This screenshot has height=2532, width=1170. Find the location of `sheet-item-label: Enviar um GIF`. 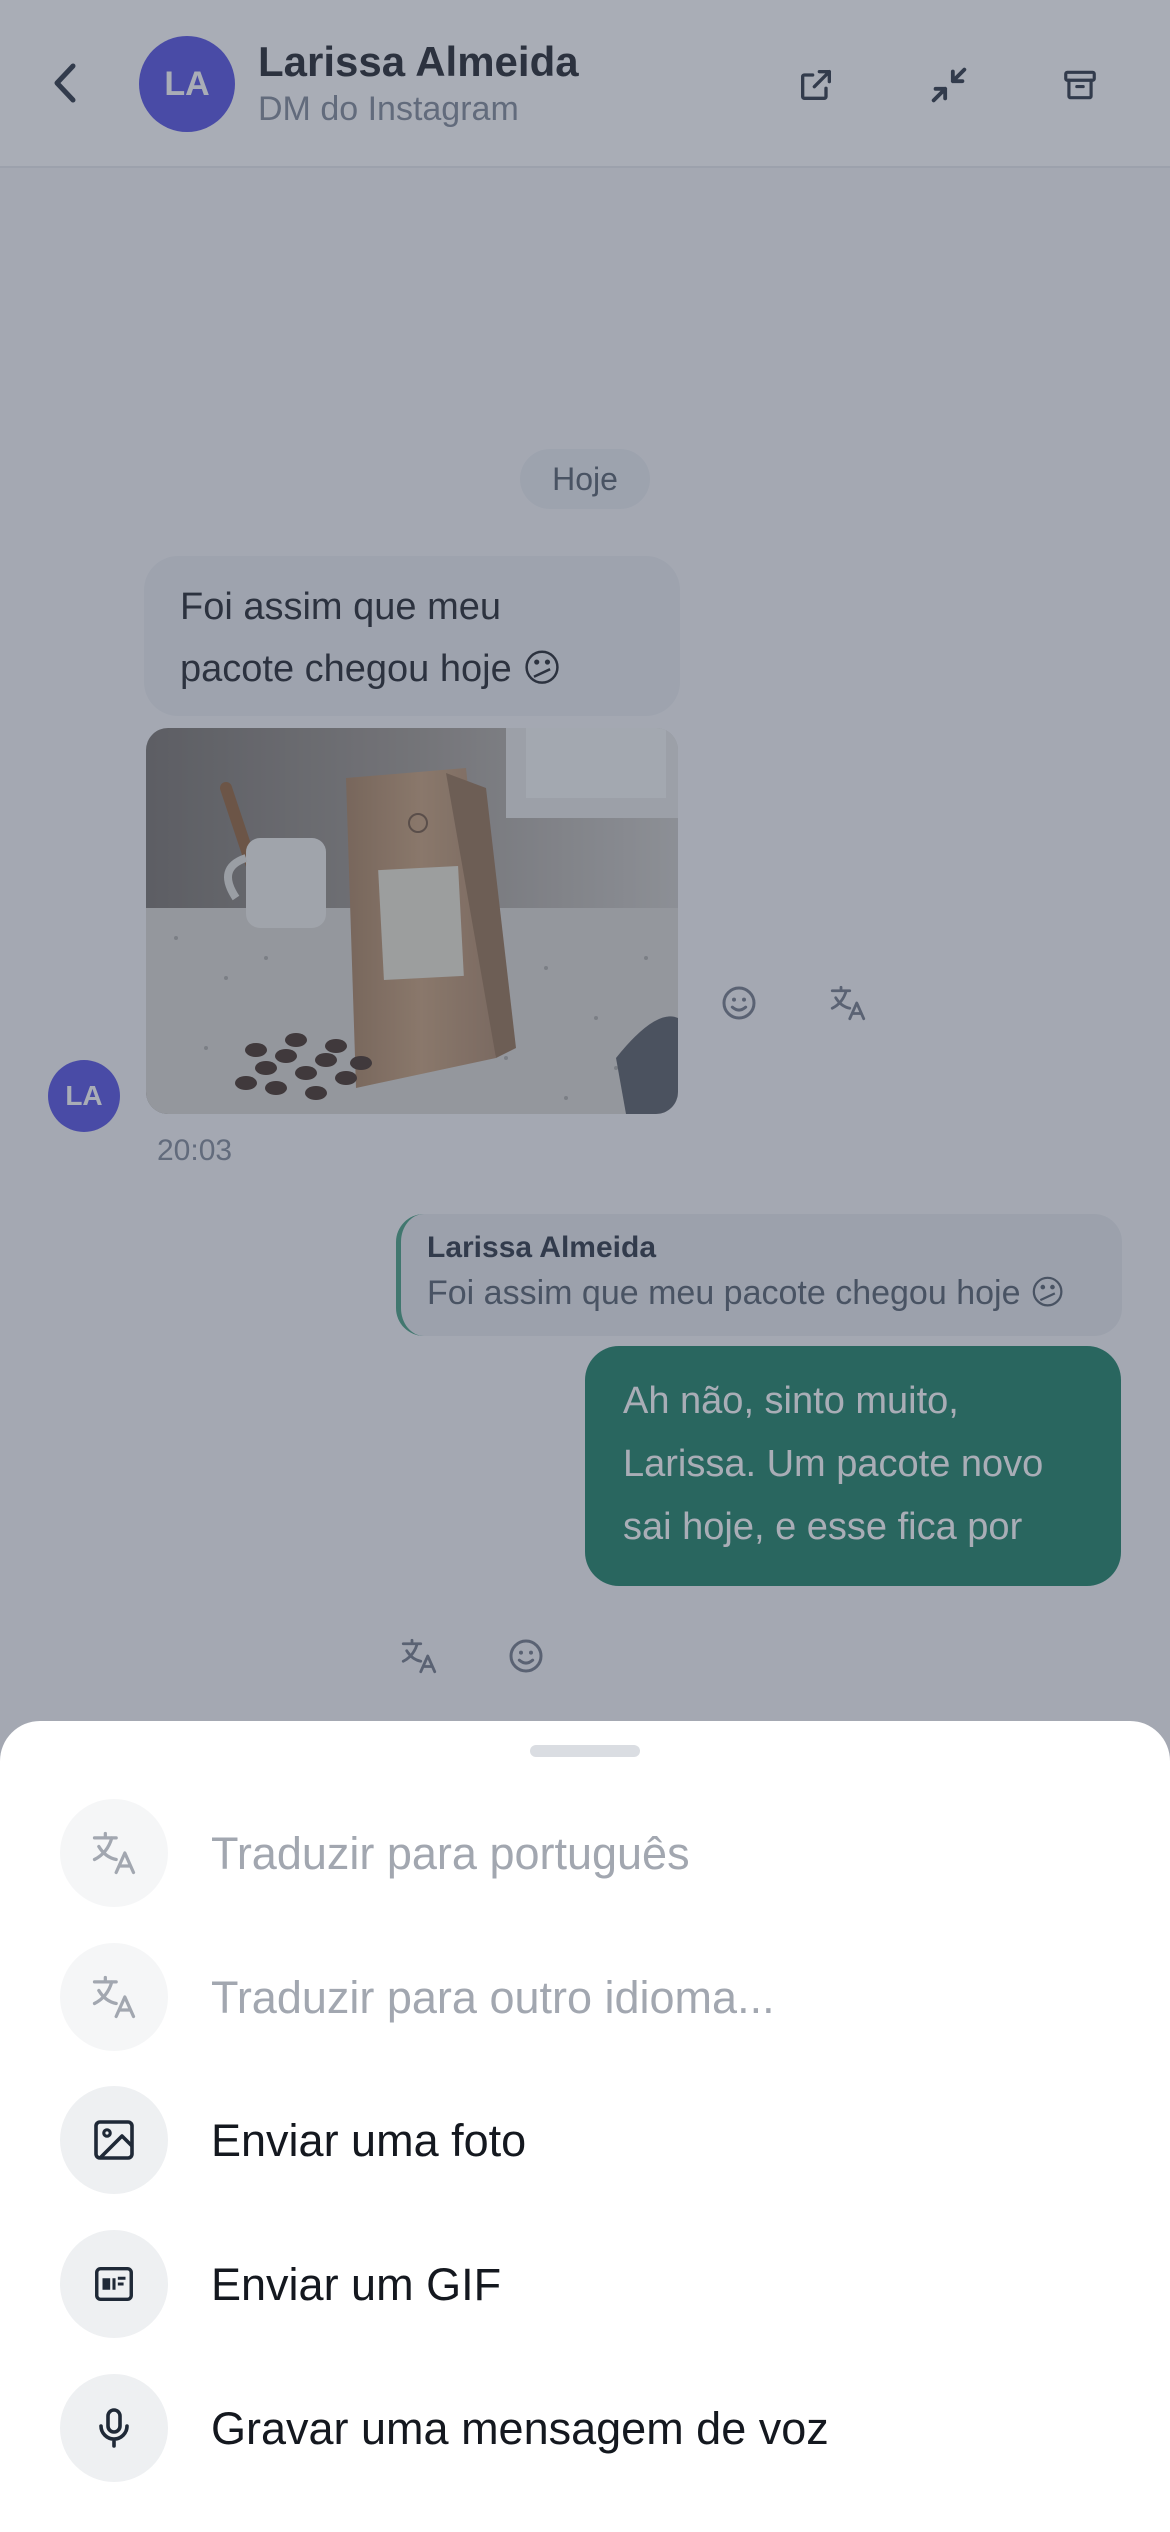

sheet-item-label: Enviar um GIF is located at coordinates (356, 2284).